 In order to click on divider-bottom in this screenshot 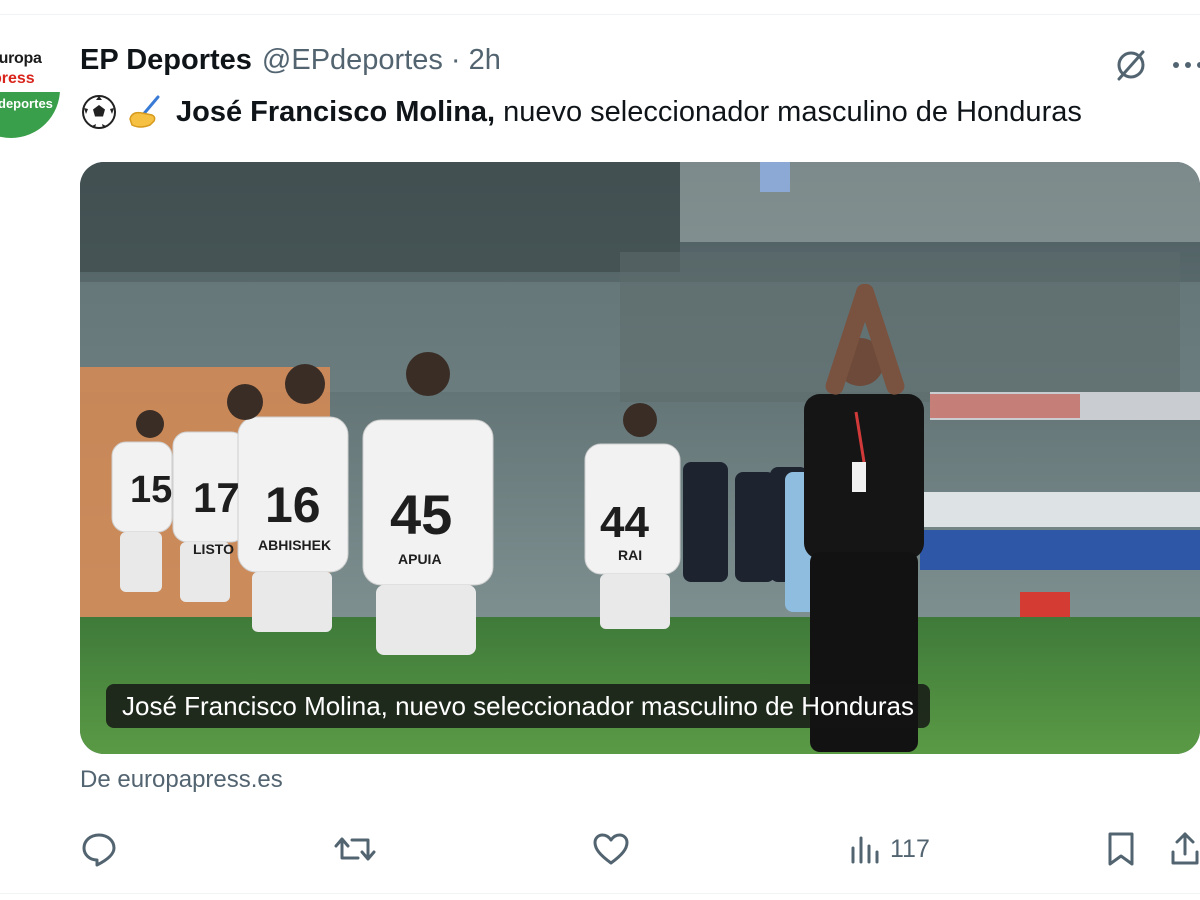, I will do `click(600, 893)`.